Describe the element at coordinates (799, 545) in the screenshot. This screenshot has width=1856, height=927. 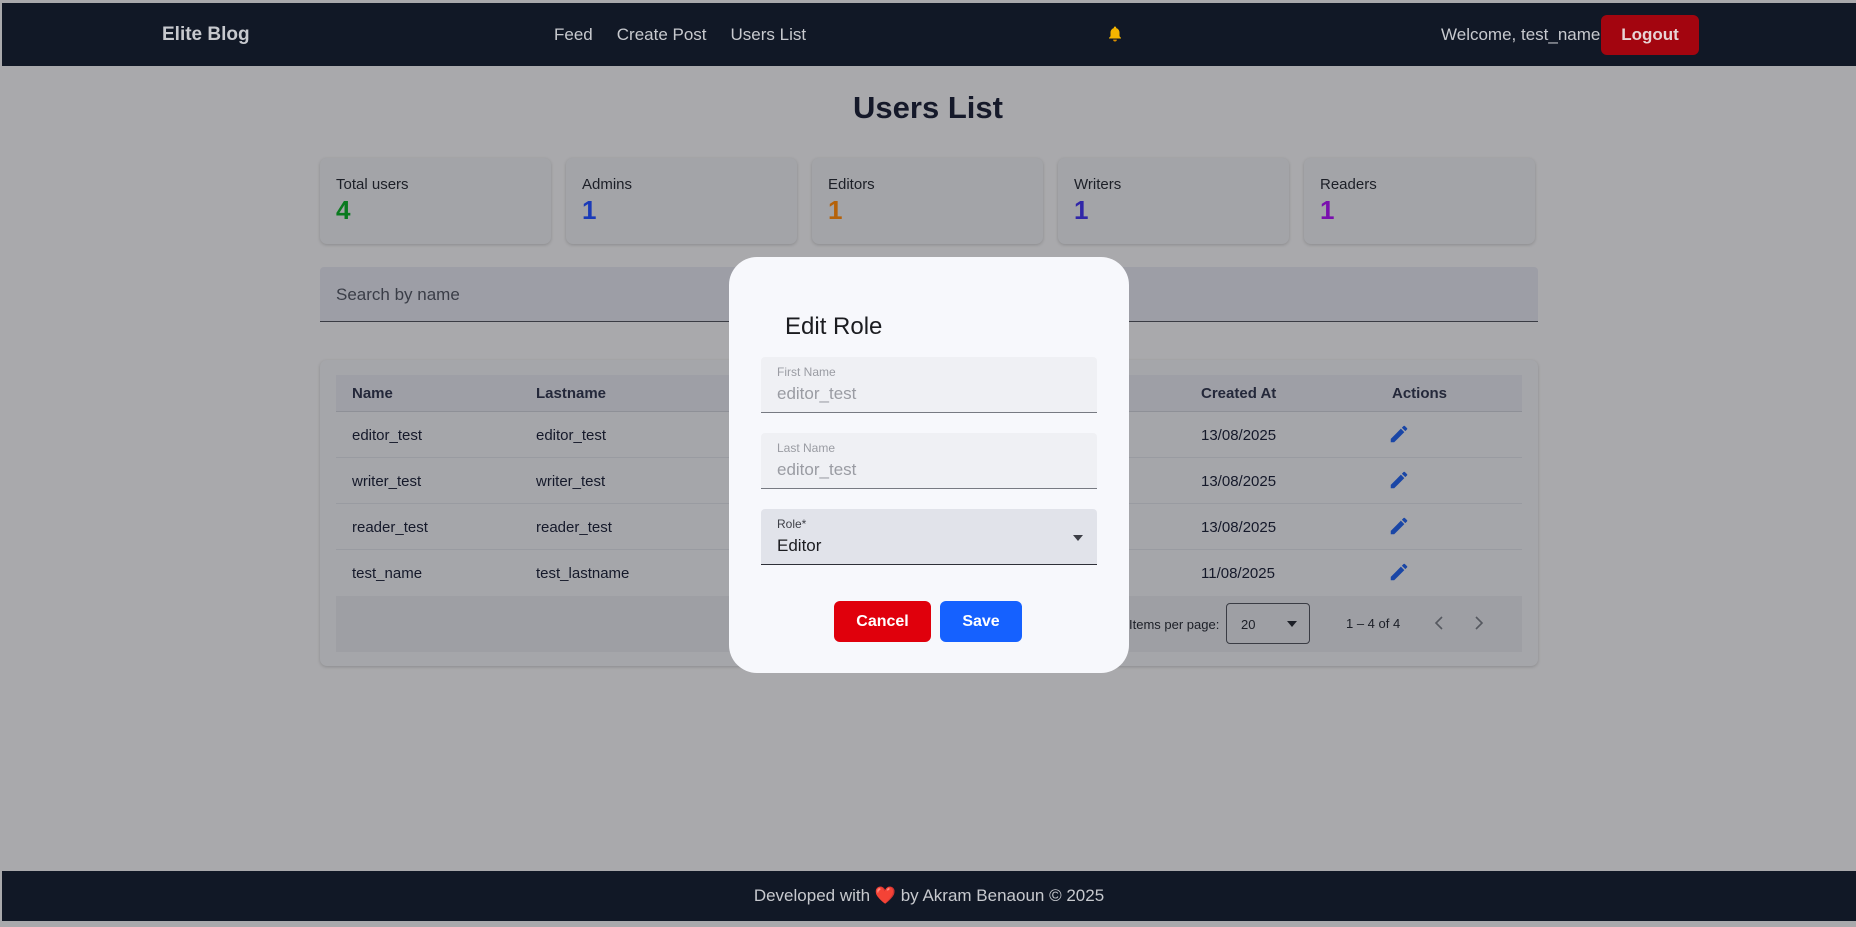
I see `role-value: Editor` at that location.